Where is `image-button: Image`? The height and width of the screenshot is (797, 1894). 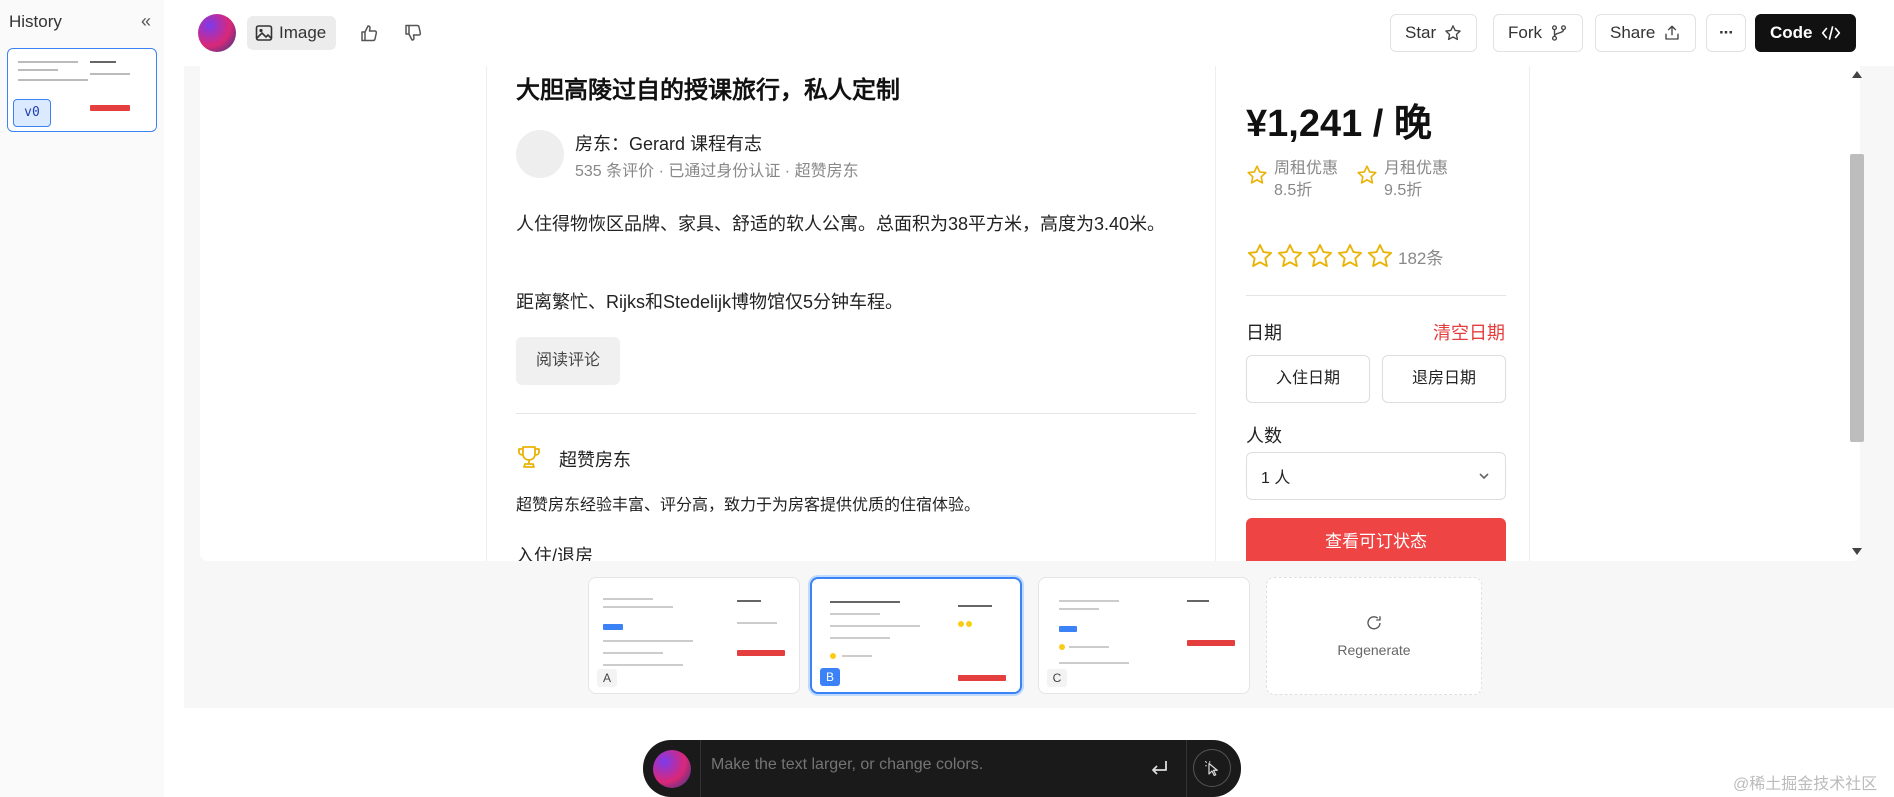
image-button: Image is located at coordinates (292, 33).